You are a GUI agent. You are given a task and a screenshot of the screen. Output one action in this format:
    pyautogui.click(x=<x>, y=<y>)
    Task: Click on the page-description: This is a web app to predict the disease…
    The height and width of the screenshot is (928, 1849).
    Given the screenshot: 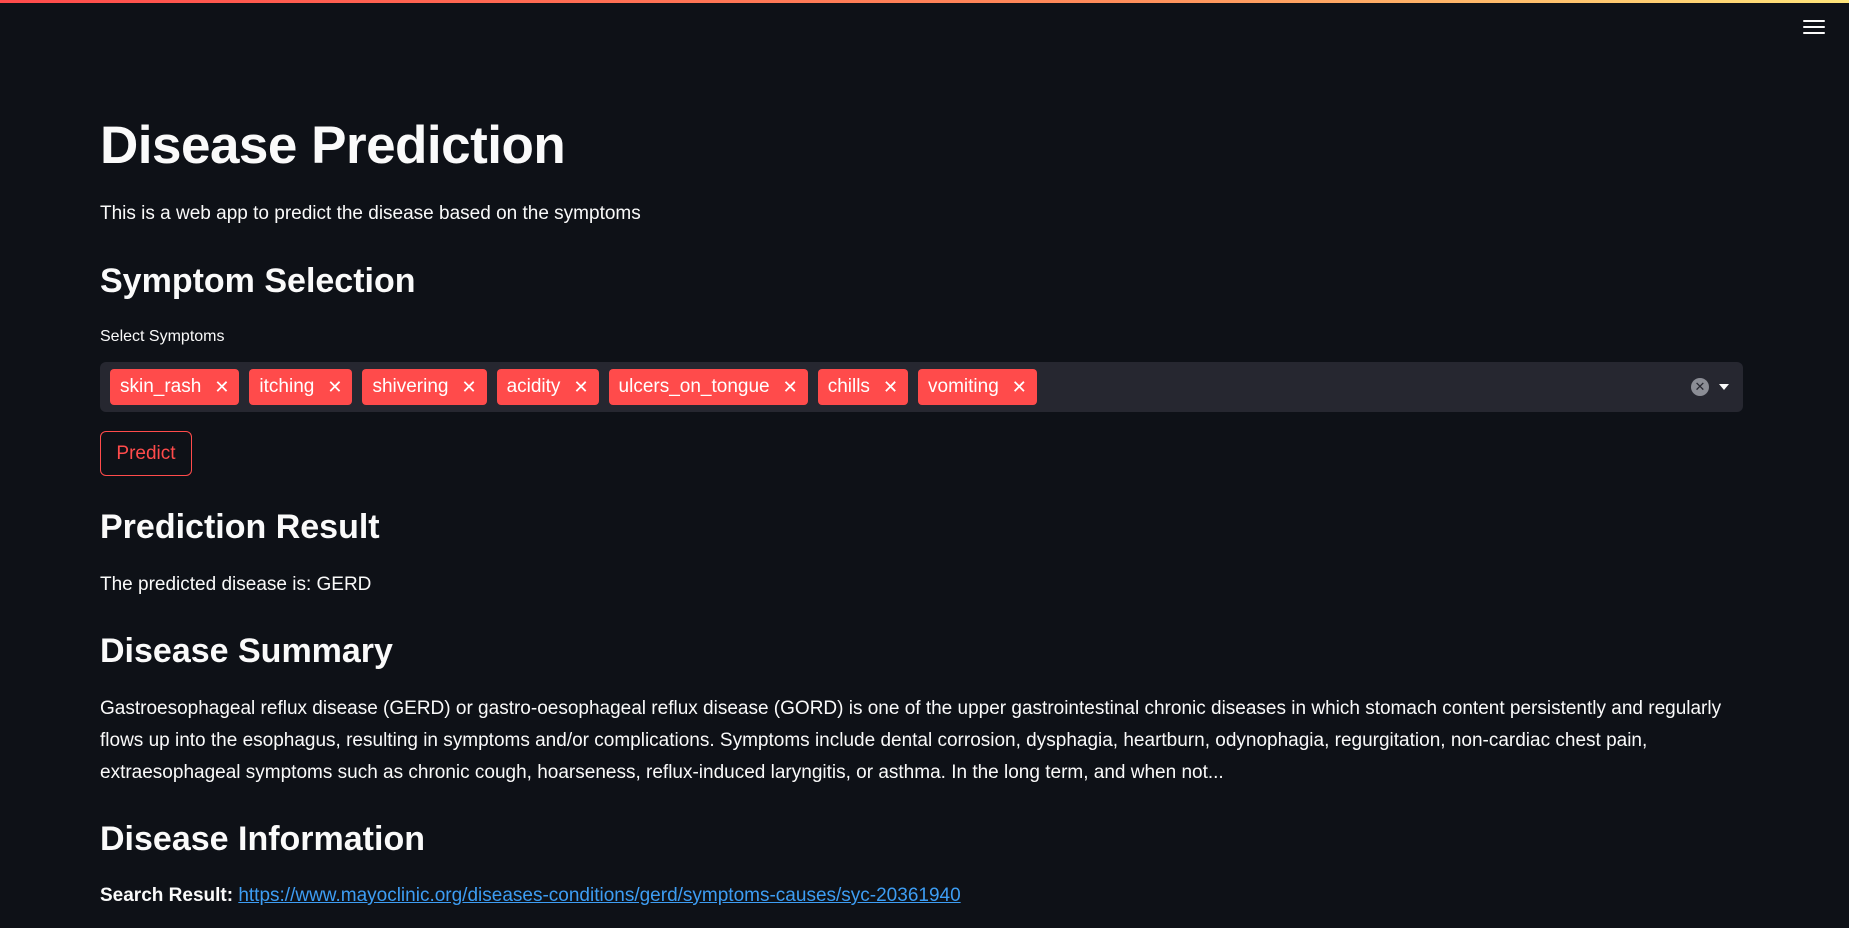 What is the action you would take?
    pyautogui.click(x=370, y=213)
    